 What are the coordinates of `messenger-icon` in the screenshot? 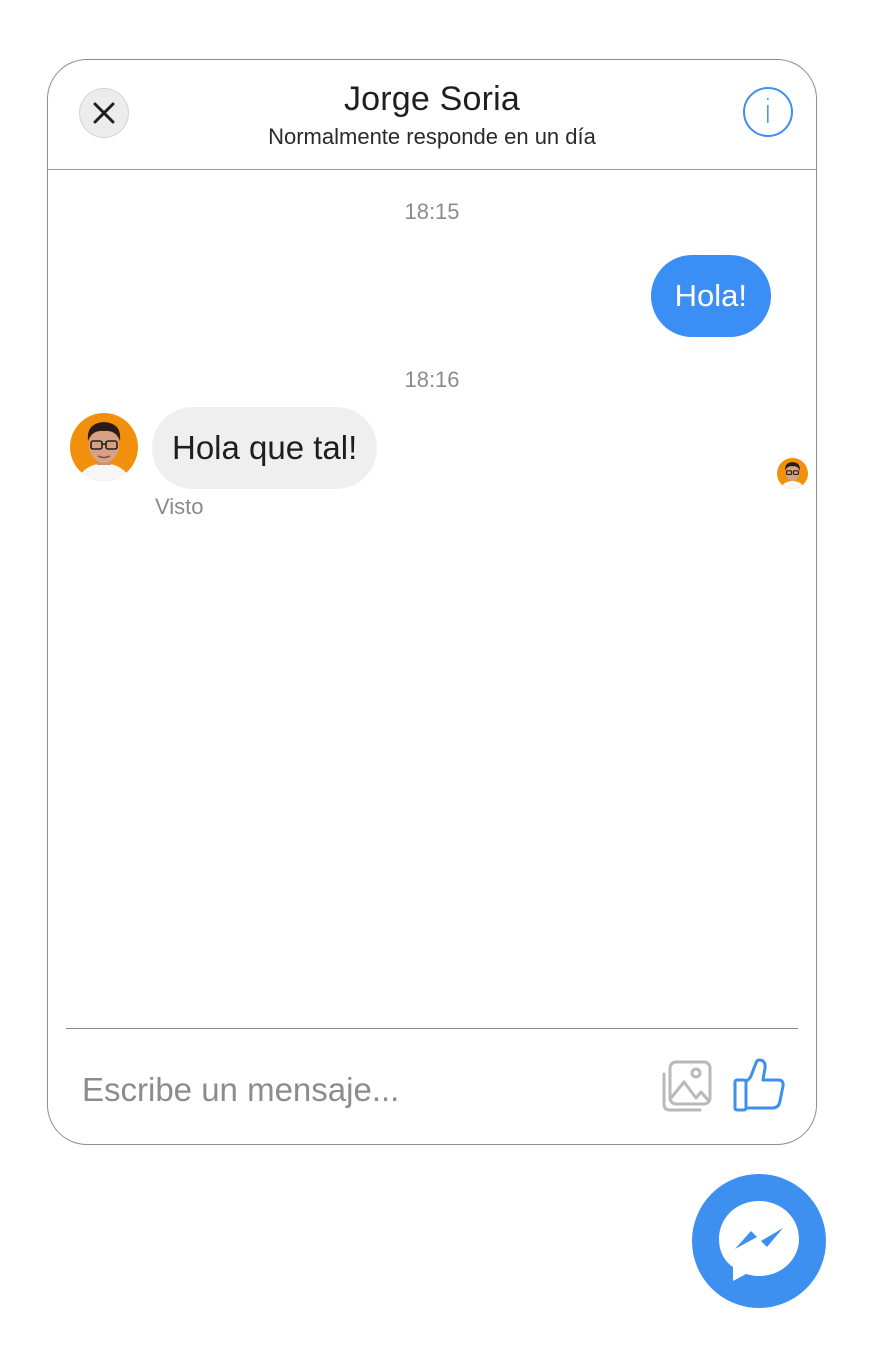 It's located at (759, 1241).